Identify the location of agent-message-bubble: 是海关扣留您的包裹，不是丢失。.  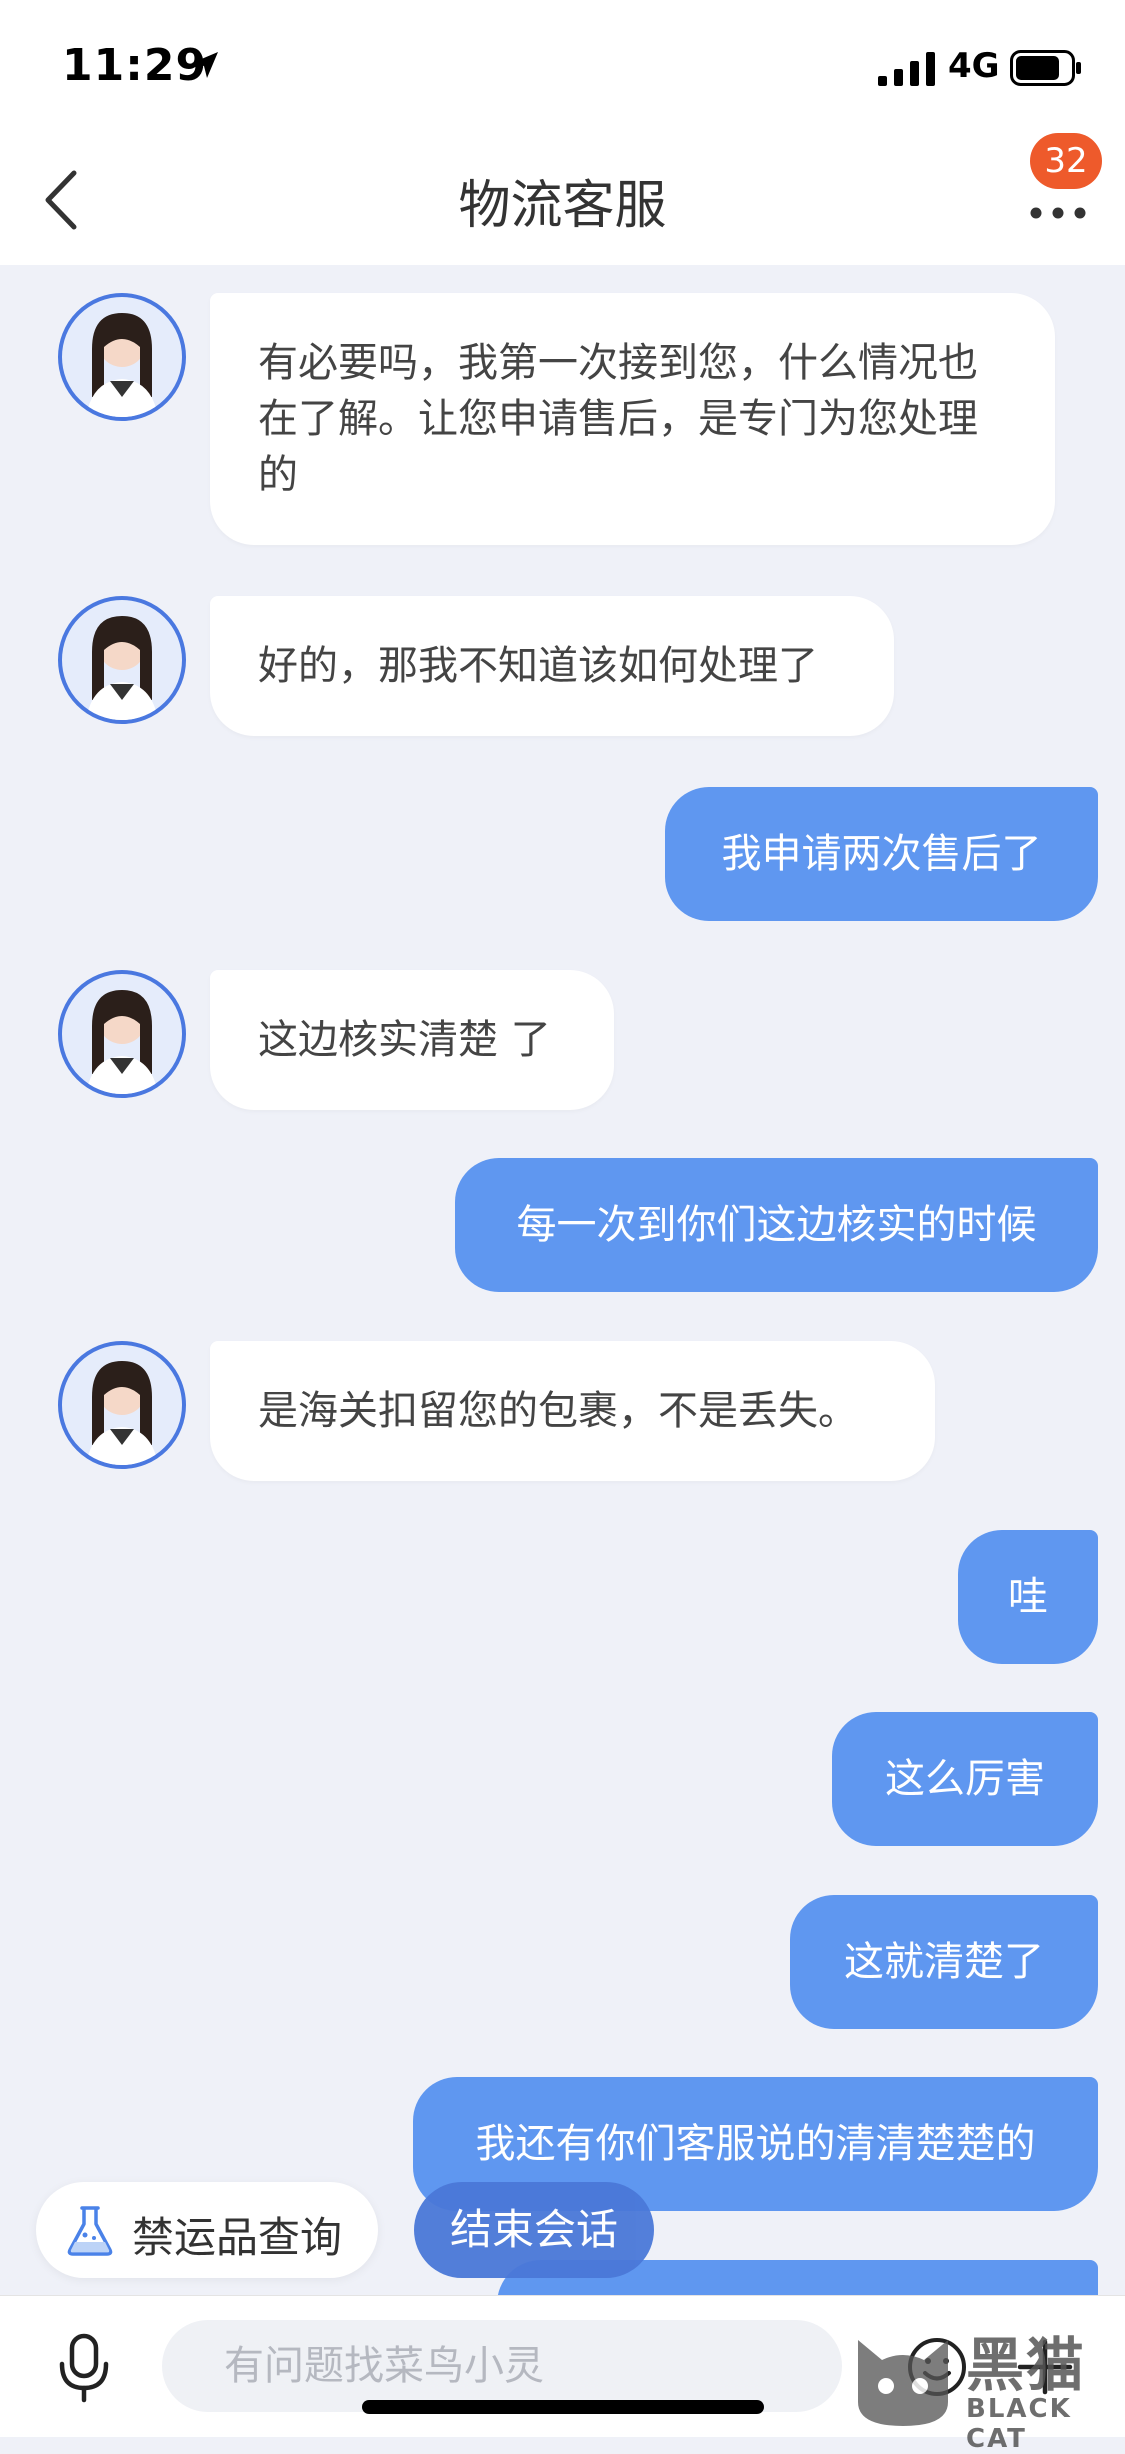
(572, 1411).